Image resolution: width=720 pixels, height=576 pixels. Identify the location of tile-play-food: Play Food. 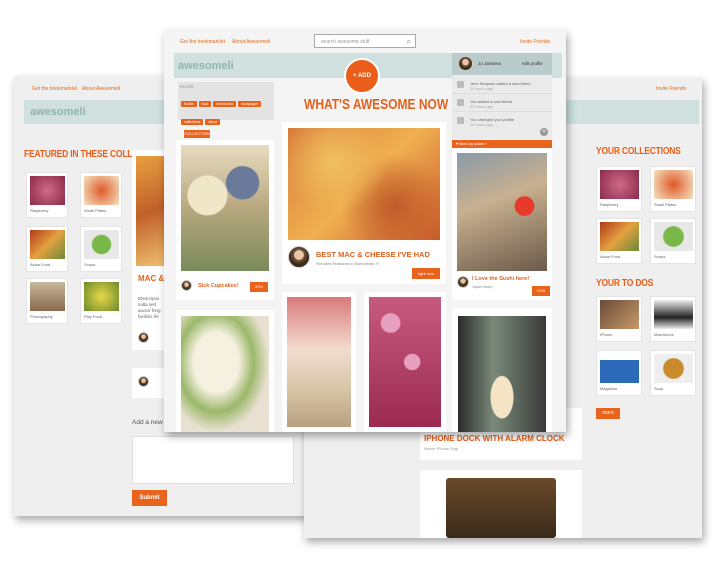
(101, 301).